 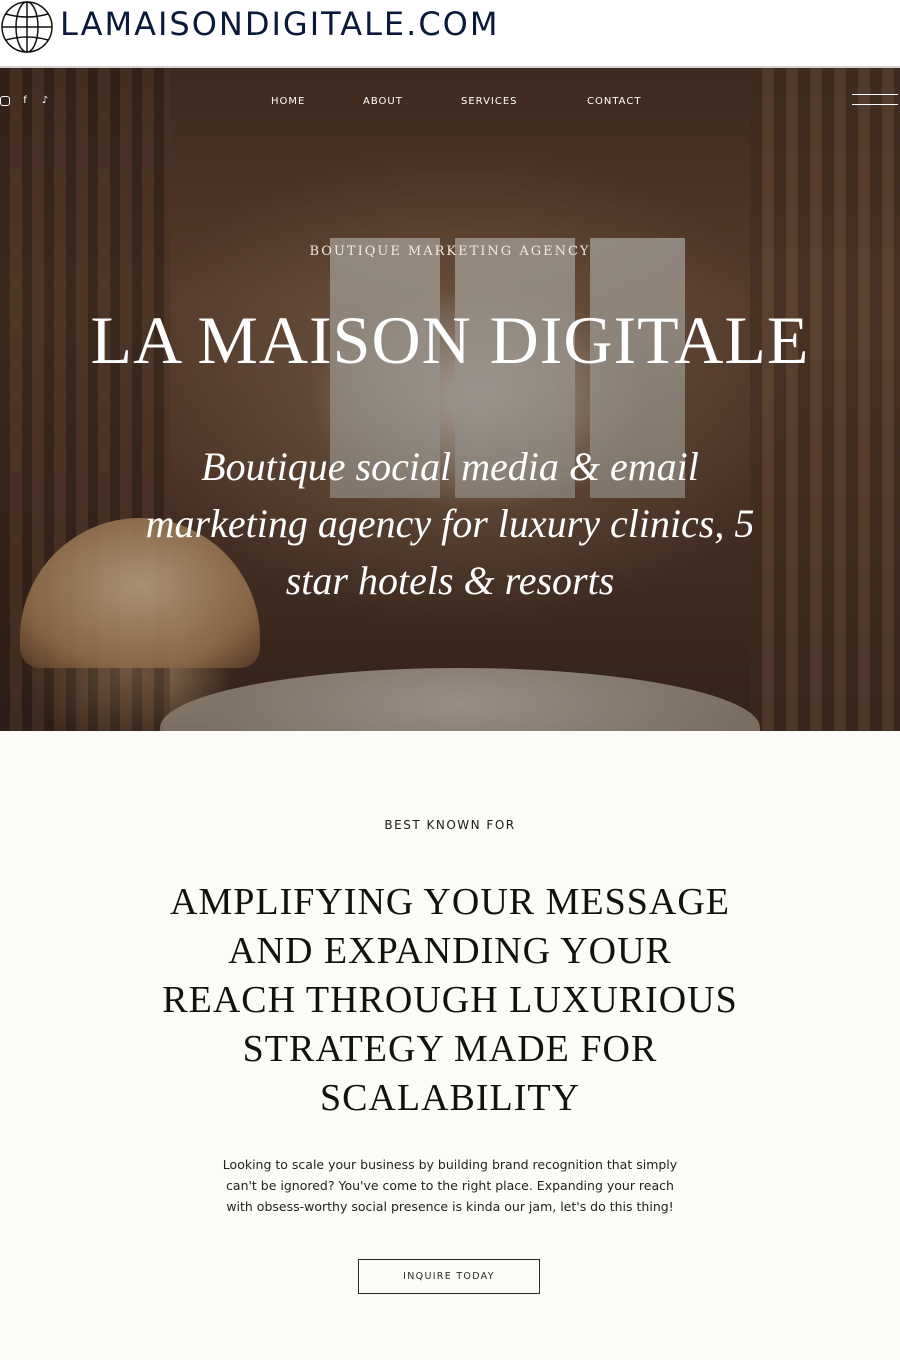 What do you see at coordinates (383, 101) in the screenshot?
I see `nav-about: ABOUT` at bounding box center [383, 101].